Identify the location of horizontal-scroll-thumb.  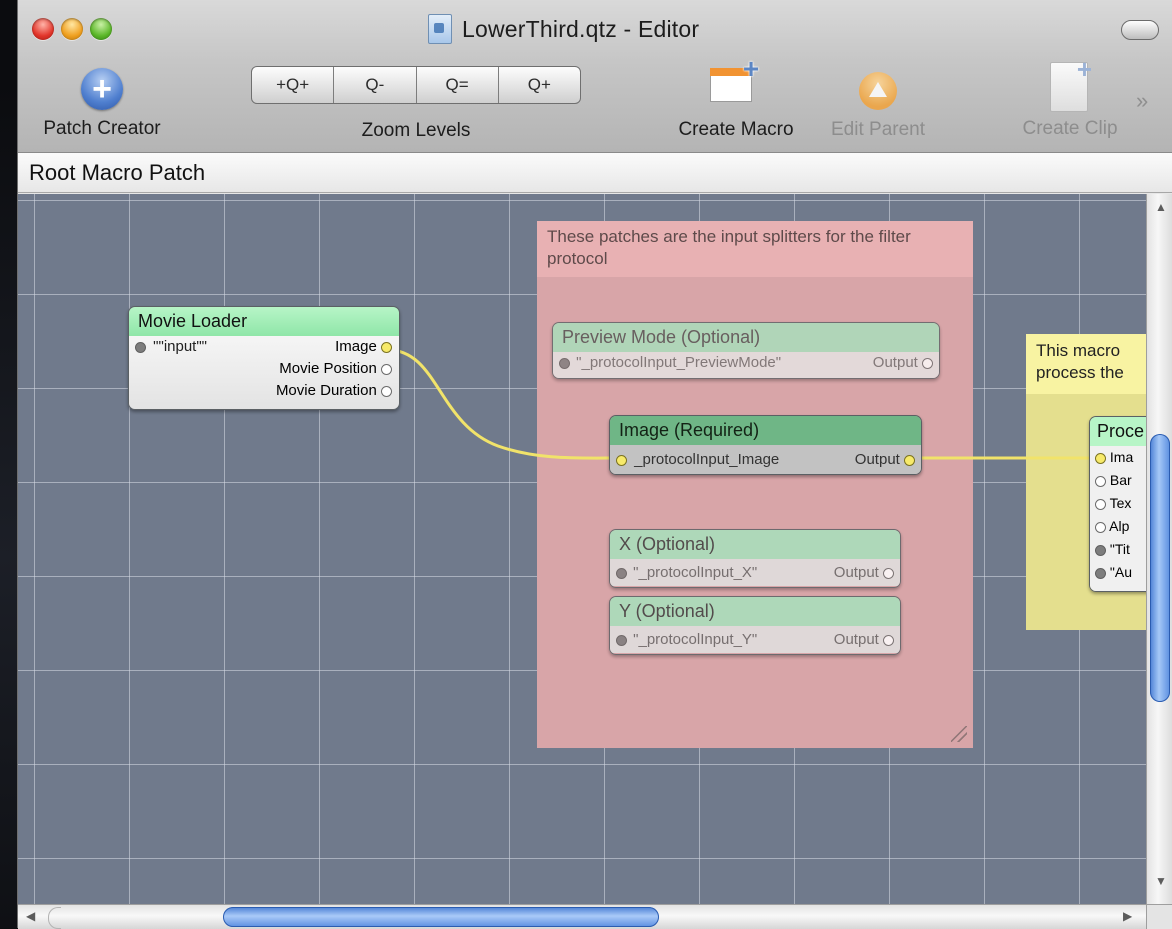
(441, 917).